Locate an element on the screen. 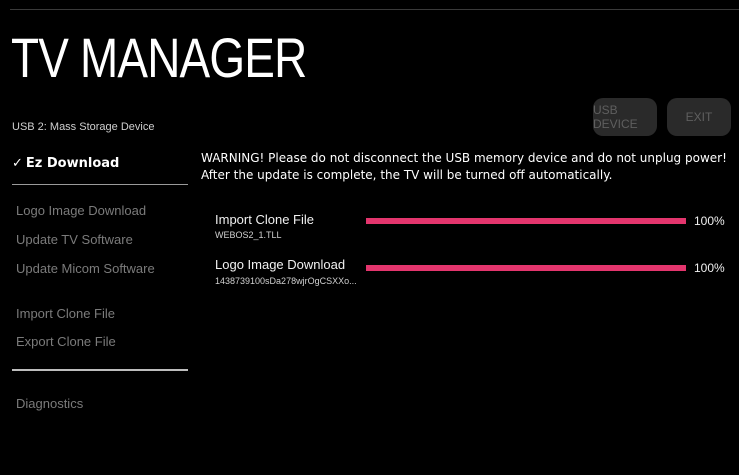 The height and width of the screenshot is (475, 739). sidebar-item-ez-download: ✓ Ez Download is located at coordinates (100, 163).